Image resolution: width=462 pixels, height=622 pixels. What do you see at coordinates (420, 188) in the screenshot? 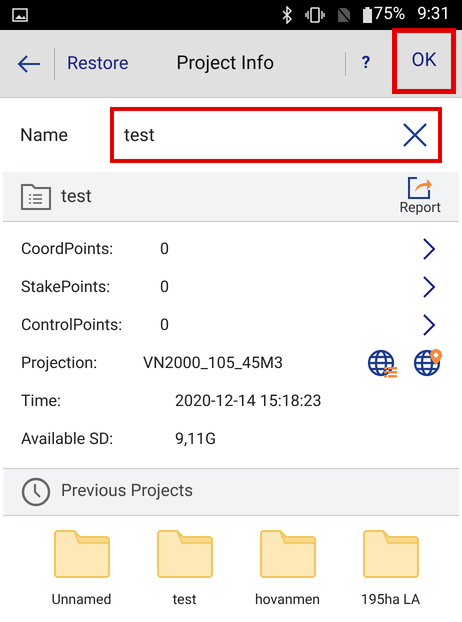
I see `export-icon` at bounding box center [420, 188].